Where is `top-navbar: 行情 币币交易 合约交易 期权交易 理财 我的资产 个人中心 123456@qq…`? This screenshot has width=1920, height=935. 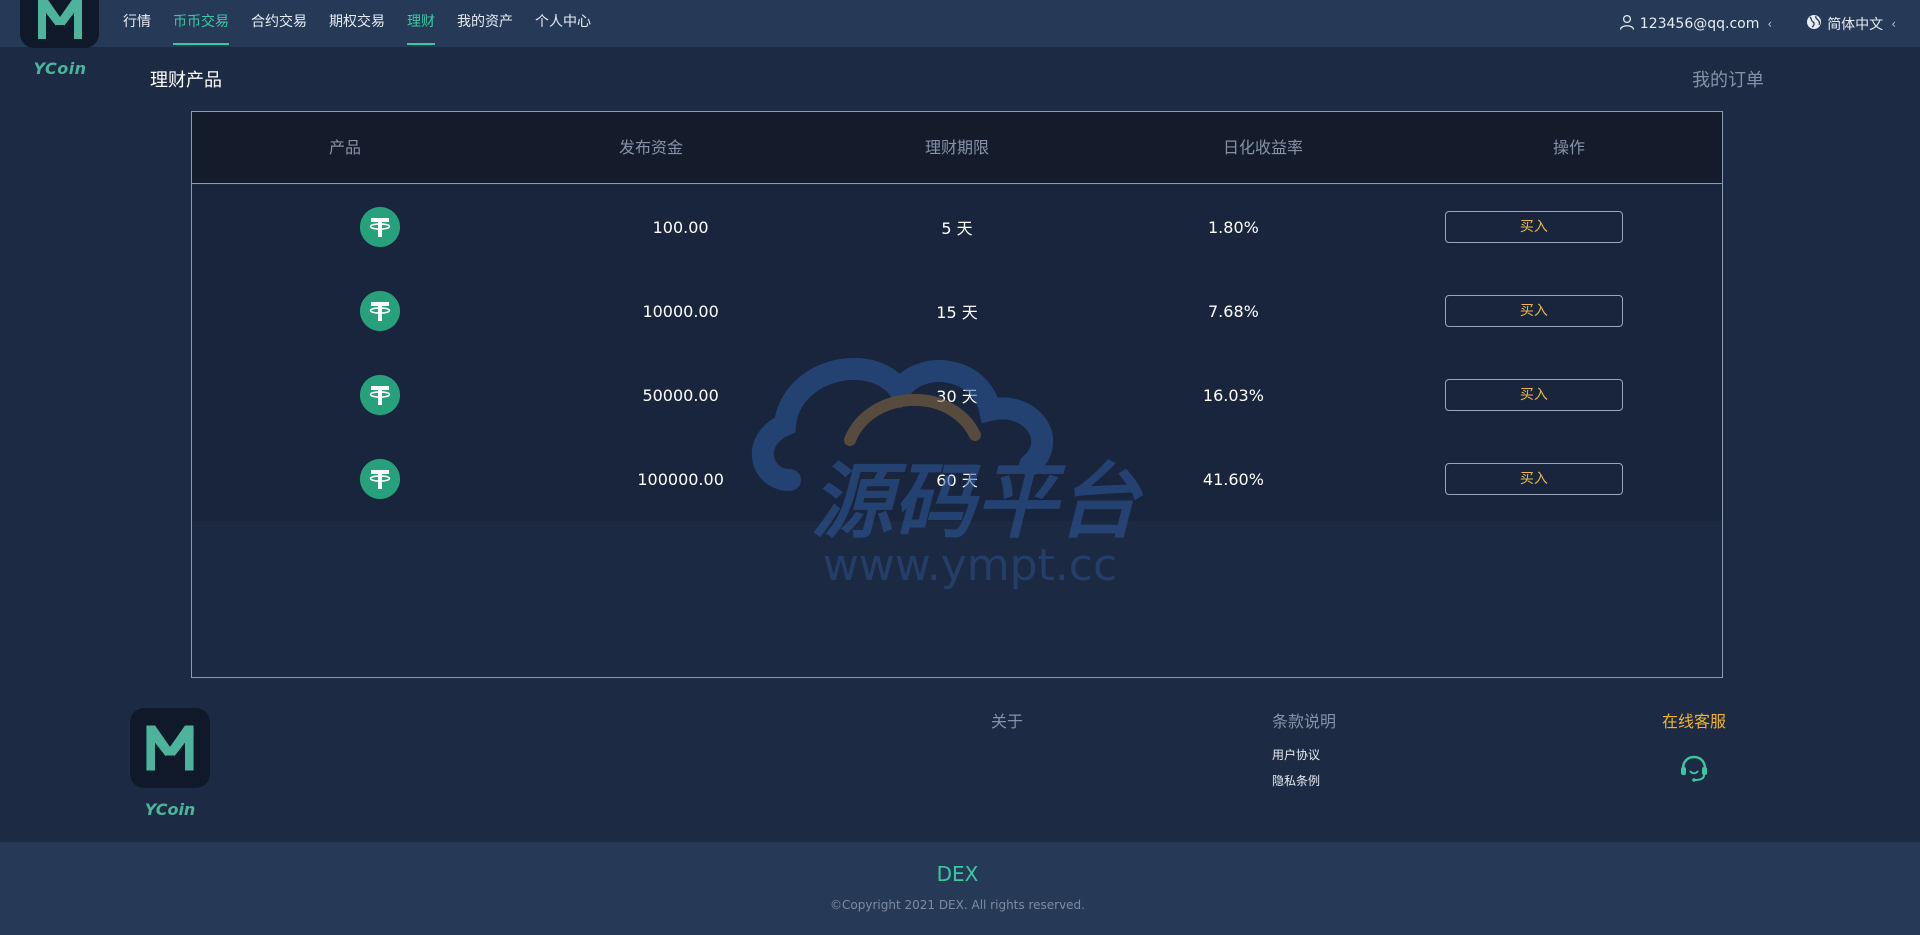 top-navbar: 行情 币币交易 合约交易 期权交易 理财 我的资产 个人中心 123456@qq… is located at coordinates (960, 24).